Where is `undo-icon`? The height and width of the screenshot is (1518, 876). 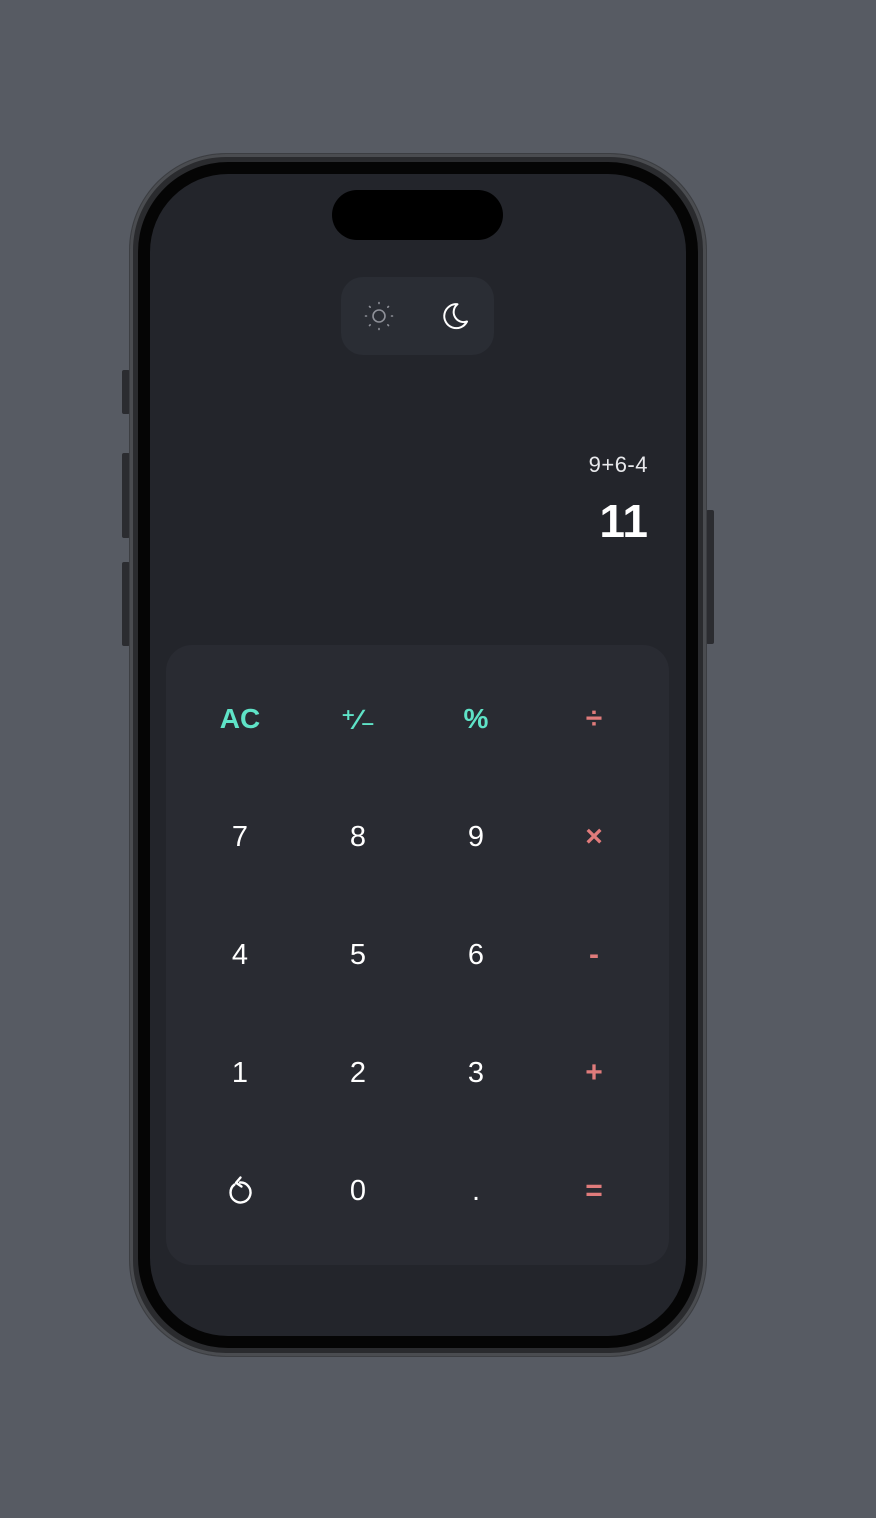
undo-icon is located at coordinates (240, 1190).